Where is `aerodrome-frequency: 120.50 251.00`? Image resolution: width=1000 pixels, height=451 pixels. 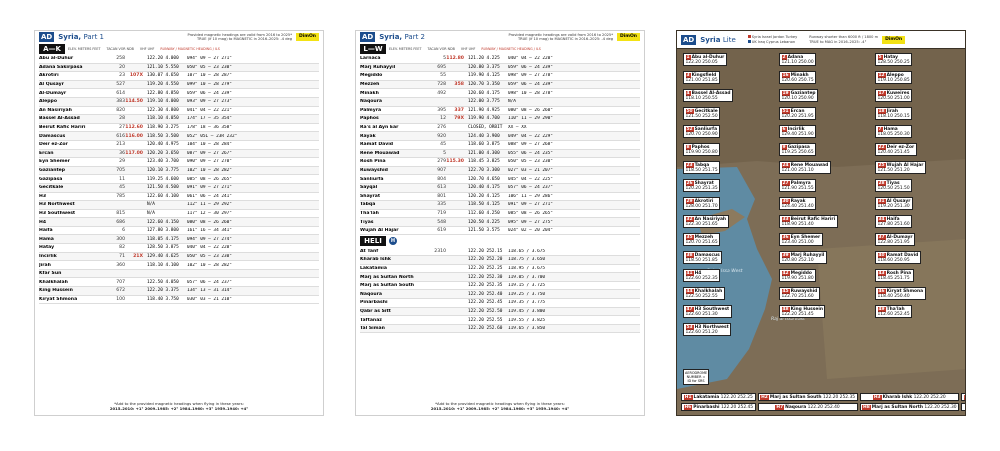 aerodrome-frequency: 120.50 251.00 is located at coordinates (893, 98).